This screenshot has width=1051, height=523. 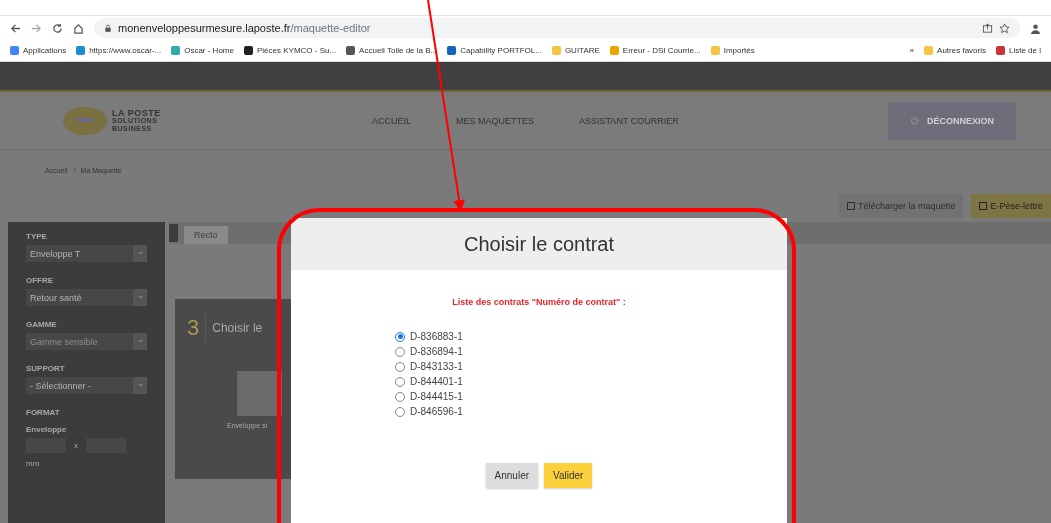 I want to click on bookmarks-overflow: », so click(x=912, y=50).